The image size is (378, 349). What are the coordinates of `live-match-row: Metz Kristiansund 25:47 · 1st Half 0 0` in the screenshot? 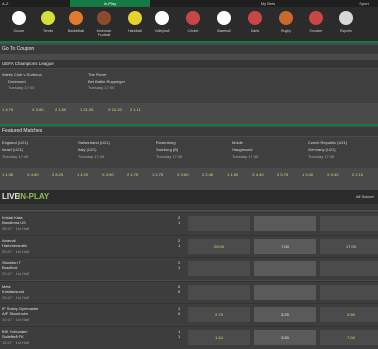 It's located at (189, 292).